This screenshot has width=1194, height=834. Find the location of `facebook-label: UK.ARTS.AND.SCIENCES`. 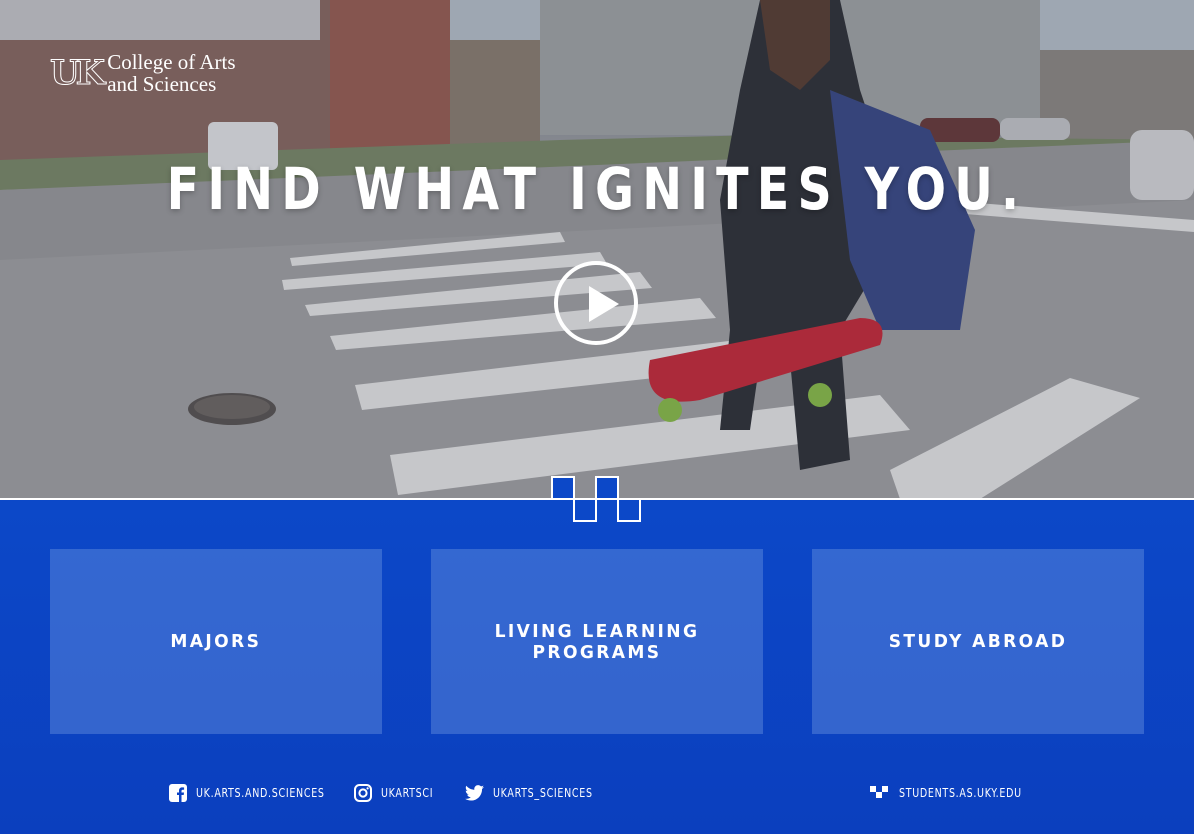

facebook-label: UK.ARTS.AND.SCIENCES is located at coordinates (260, 793).